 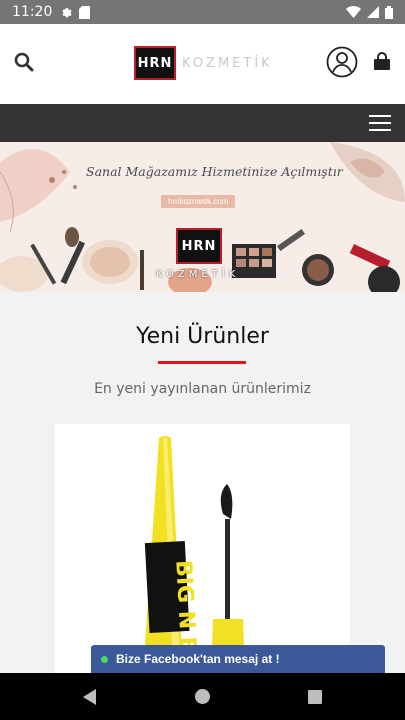 I want to click on home-icon, so click(x=202, y=696).